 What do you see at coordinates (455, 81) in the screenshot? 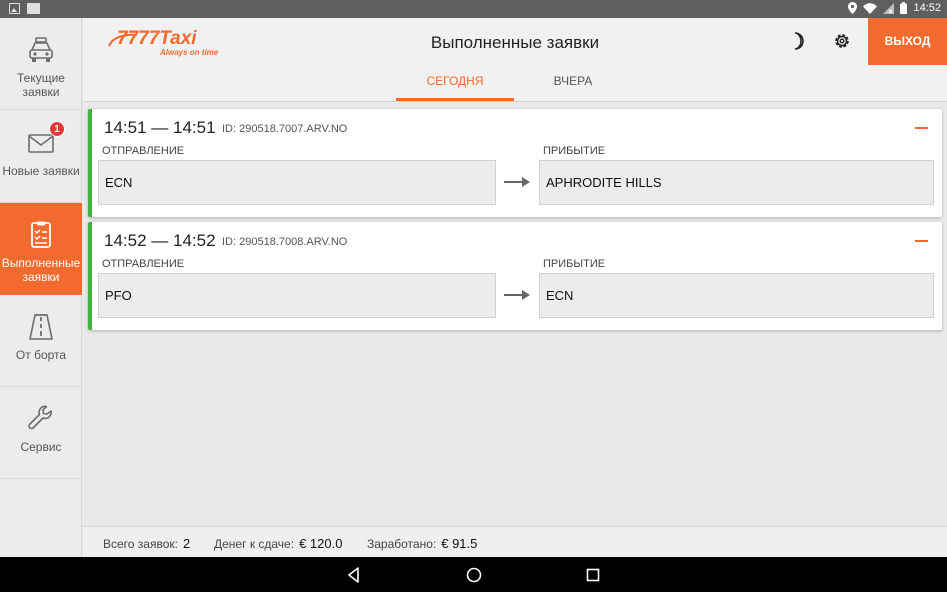
I see `tab-today: СЕГОДНЯ` at bounding box center [455, 81].